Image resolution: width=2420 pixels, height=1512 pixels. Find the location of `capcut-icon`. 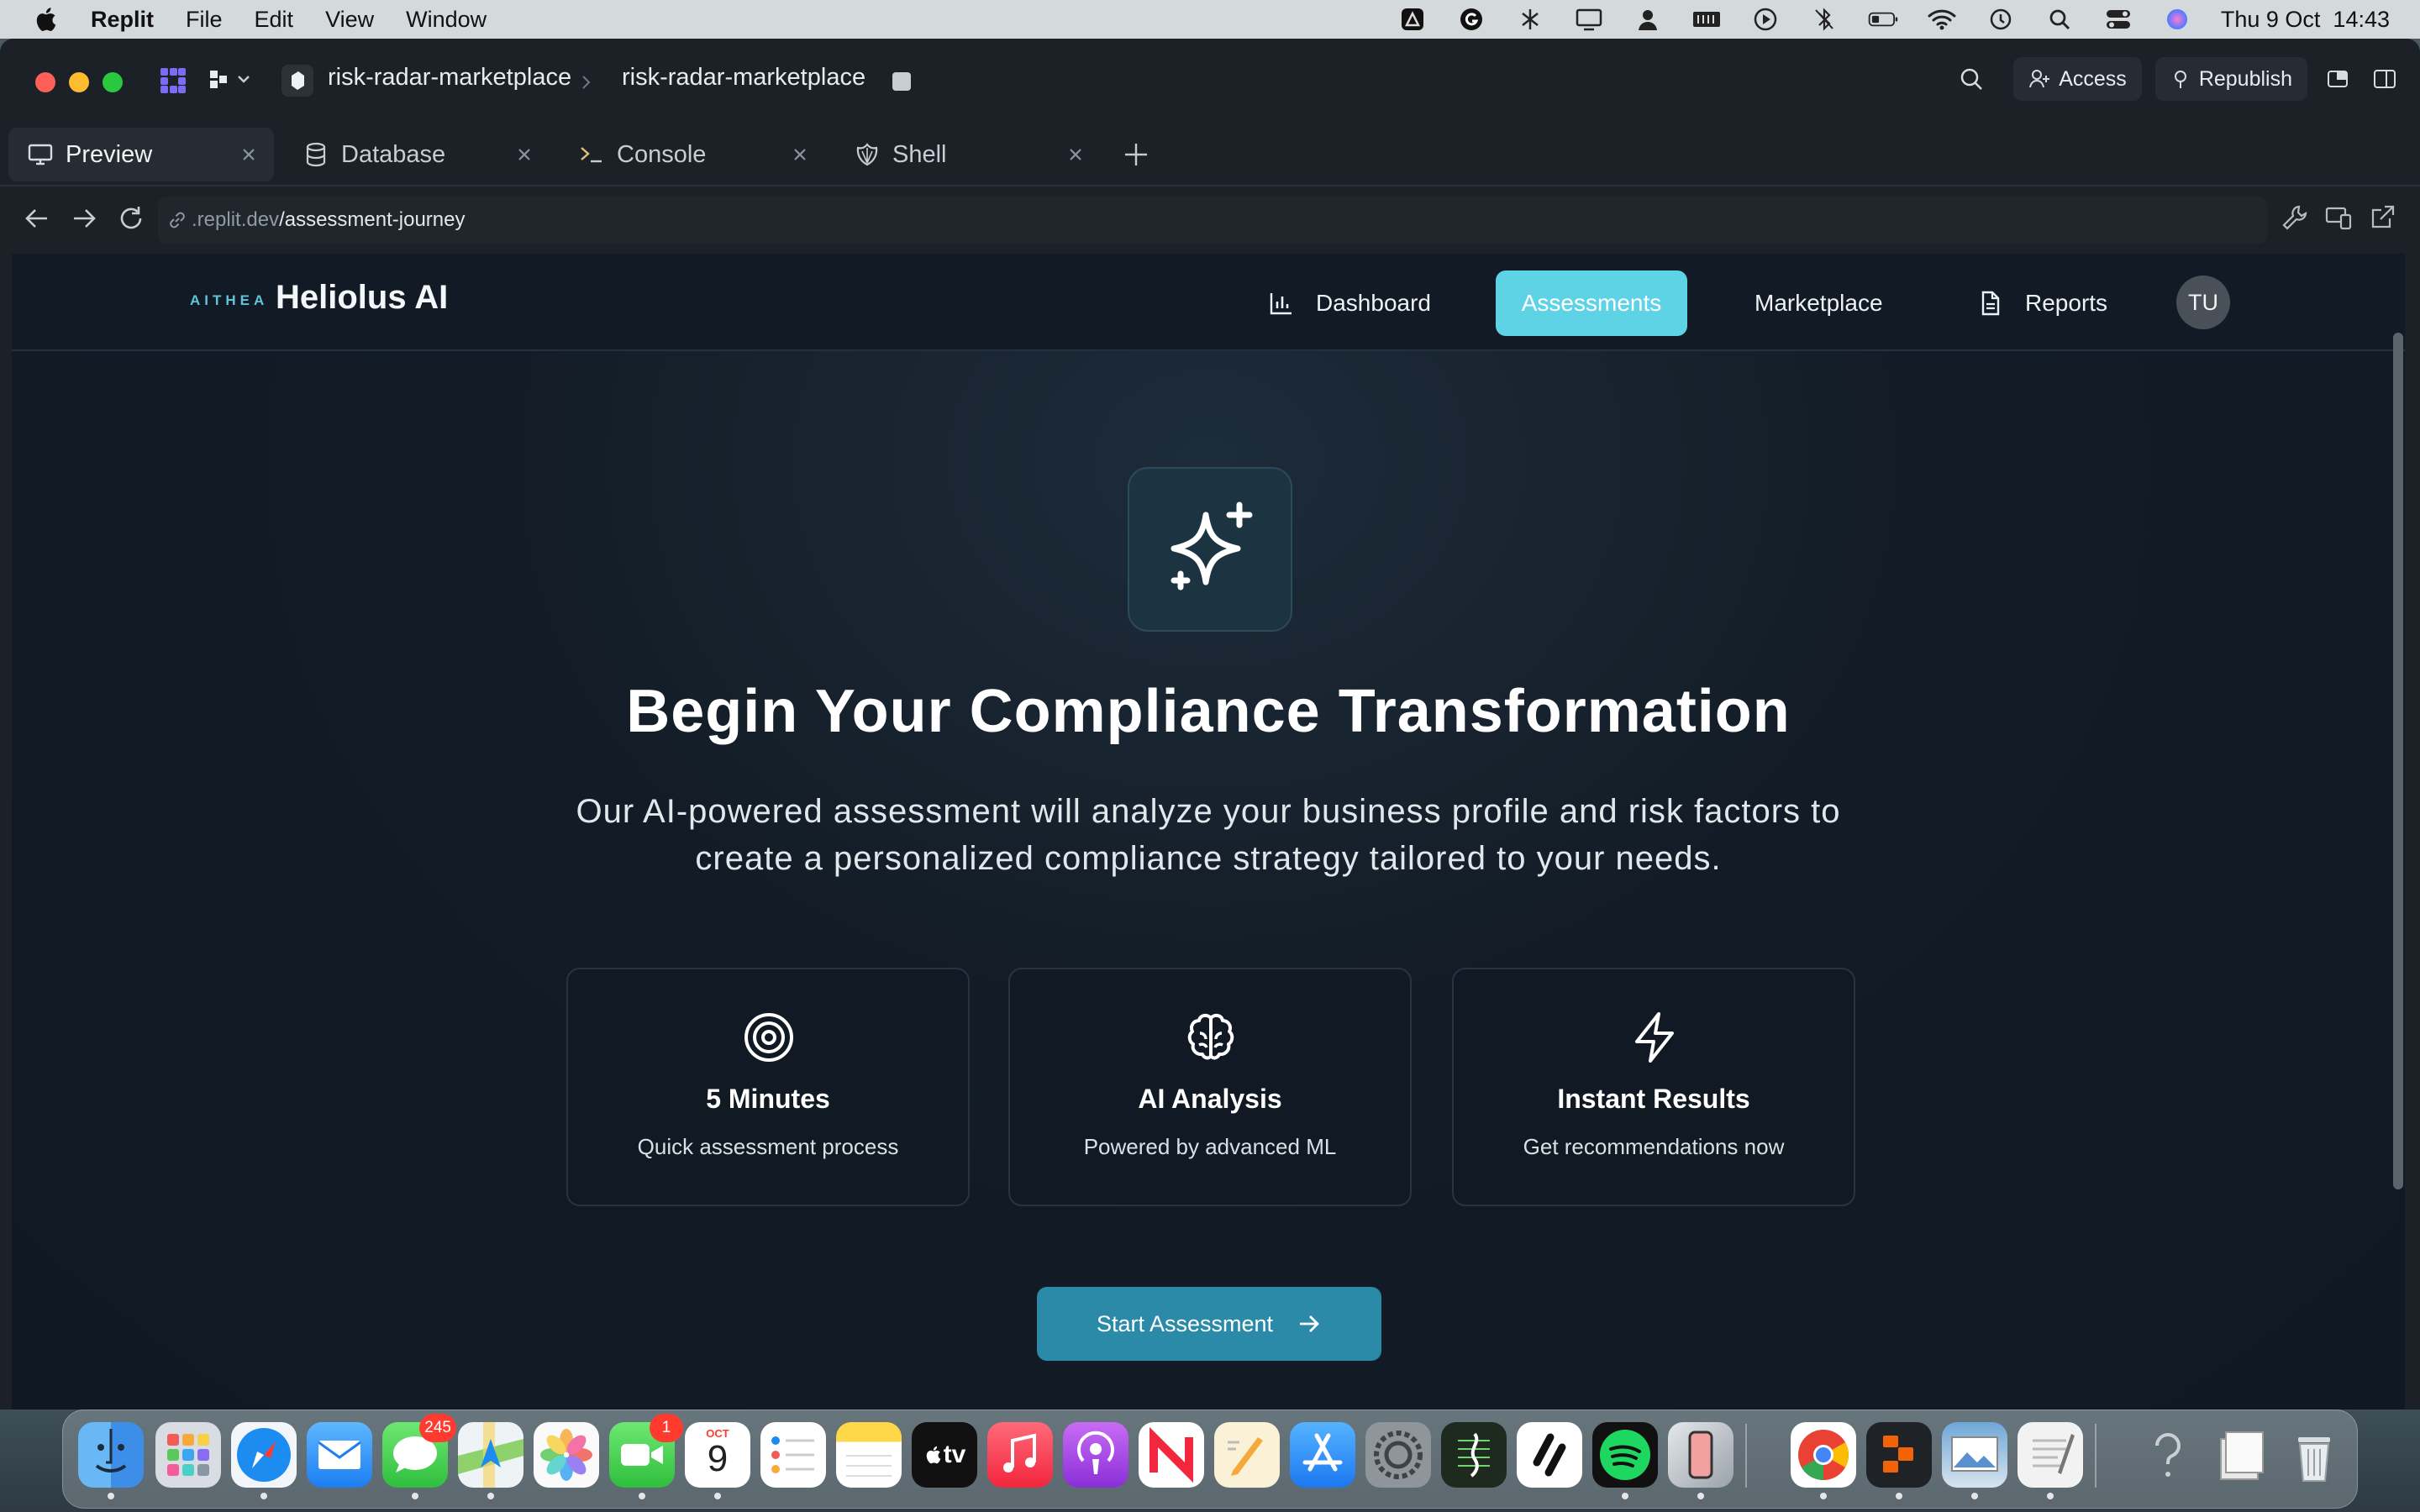

capcut-icon is located at coordinates (1549, 1455).